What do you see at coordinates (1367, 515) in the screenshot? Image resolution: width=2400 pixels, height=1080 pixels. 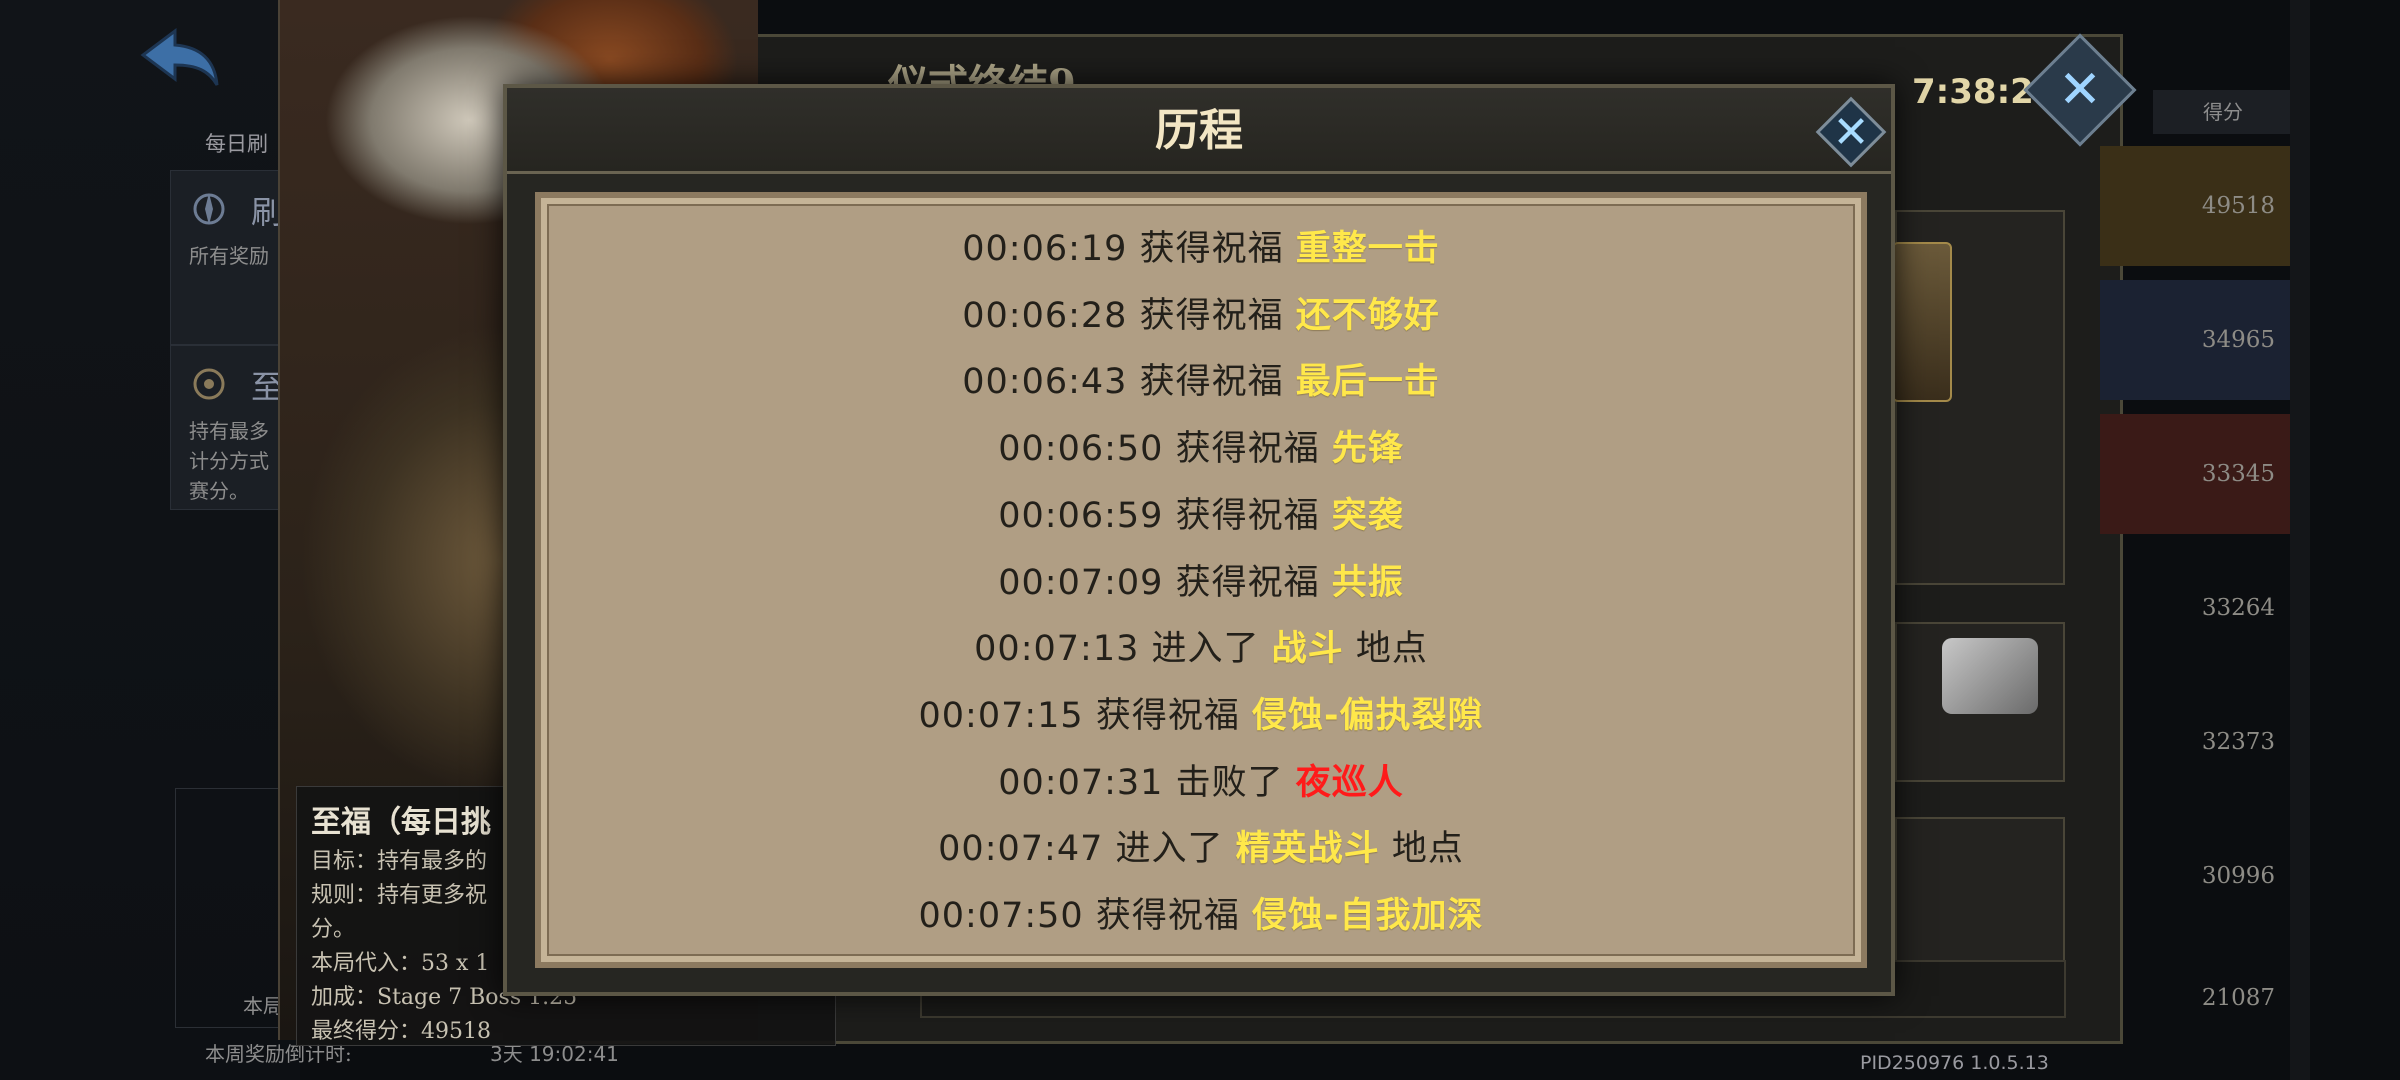 I see `log-entry-target: 突袭` at bounding box center [1367, 515].